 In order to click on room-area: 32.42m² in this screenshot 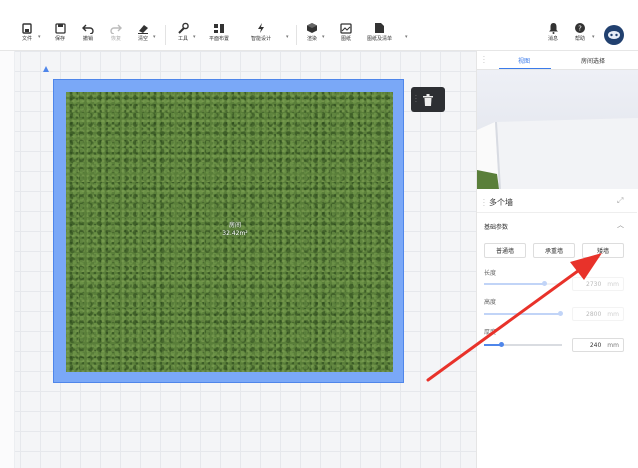, I will do `click(235, 233)`.